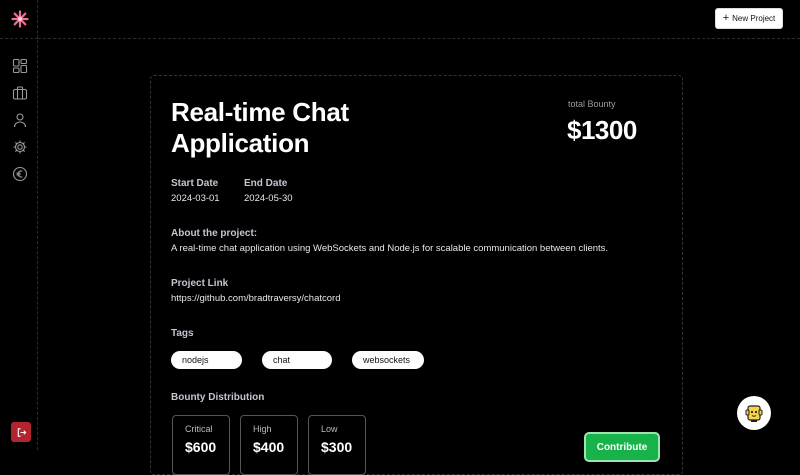 This screenshot has height=475, width=800. I want to click on end-date-value: 2024-05-30, so click(268, 198).